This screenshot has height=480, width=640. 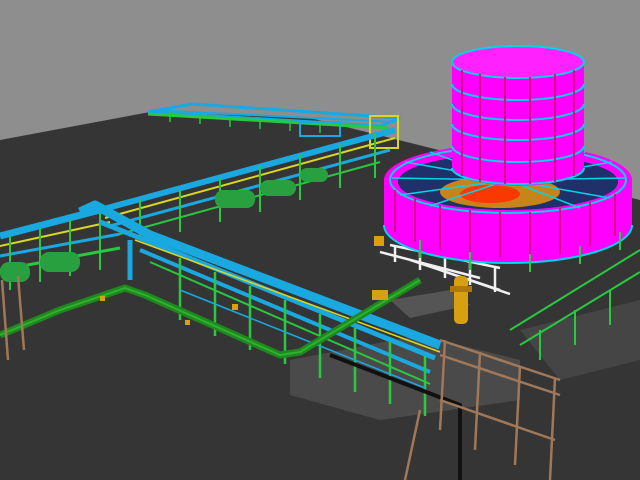 What do you see at coordinates (490, 194) in the screenshot?
I see `tank-inner-core` at bounding box center [490, 194].